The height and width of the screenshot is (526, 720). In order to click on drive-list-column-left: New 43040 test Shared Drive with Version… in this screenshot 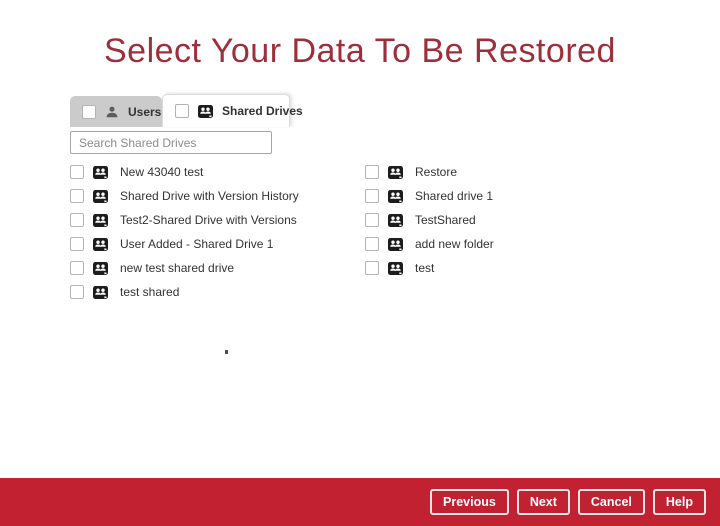, I will do `click(217, 232)`.